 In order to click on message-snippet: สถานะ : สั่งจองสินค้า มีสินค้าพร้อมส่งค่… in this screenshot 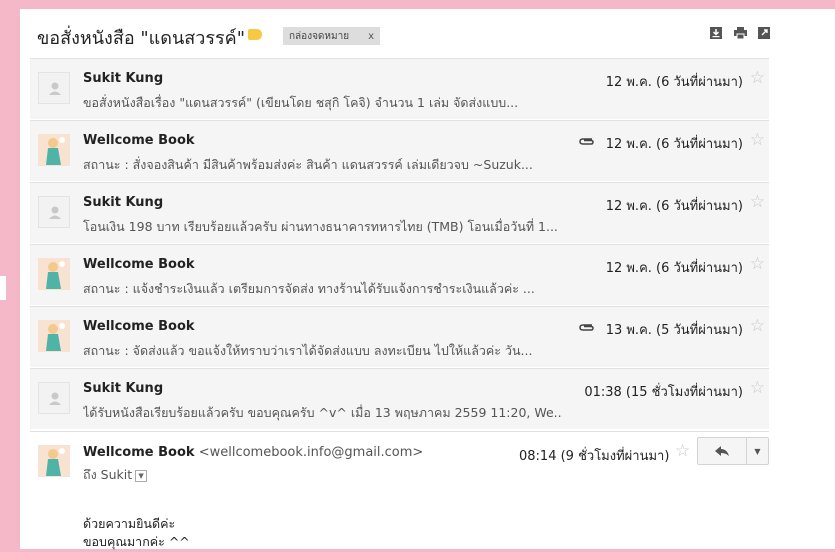, I will do `click(308, 164)`.